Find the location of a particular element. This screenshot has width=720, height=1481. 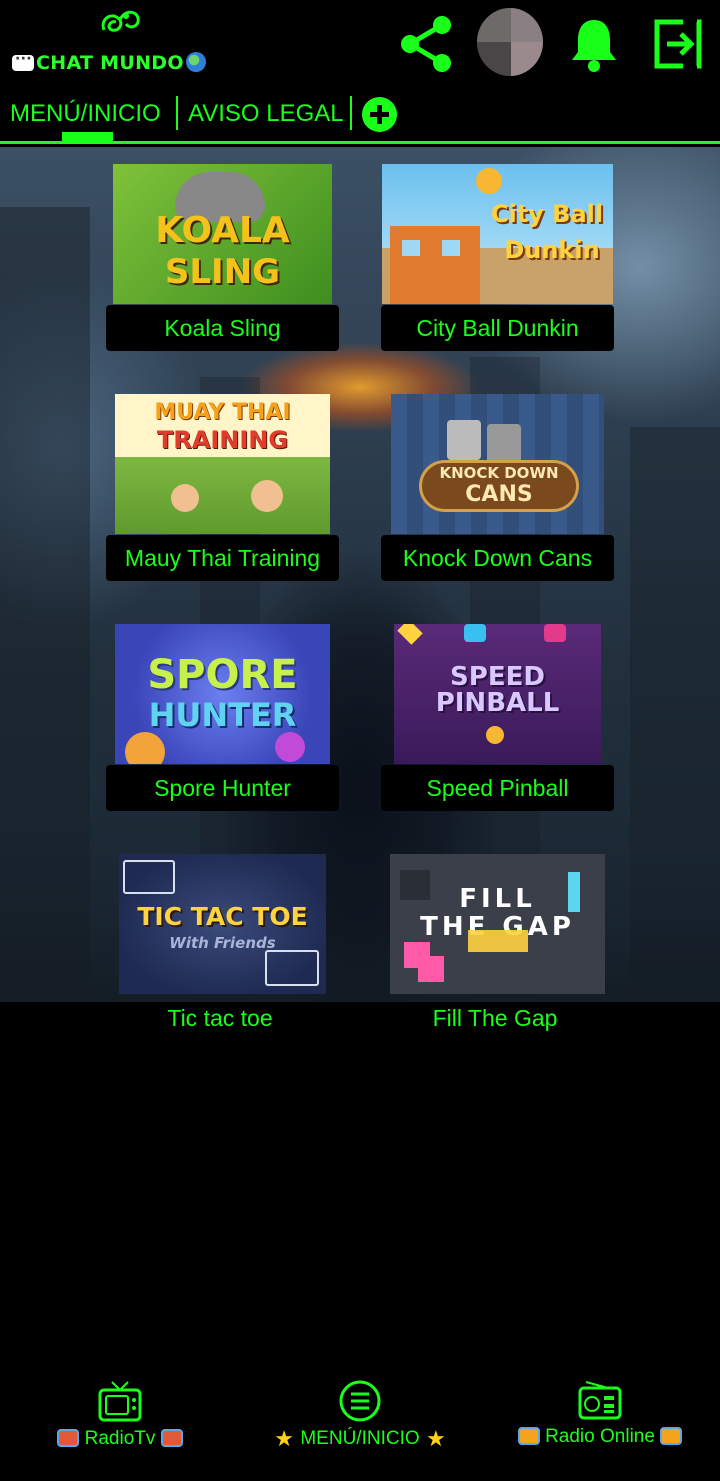

tv-icon is located at coordinates (120, 1401).